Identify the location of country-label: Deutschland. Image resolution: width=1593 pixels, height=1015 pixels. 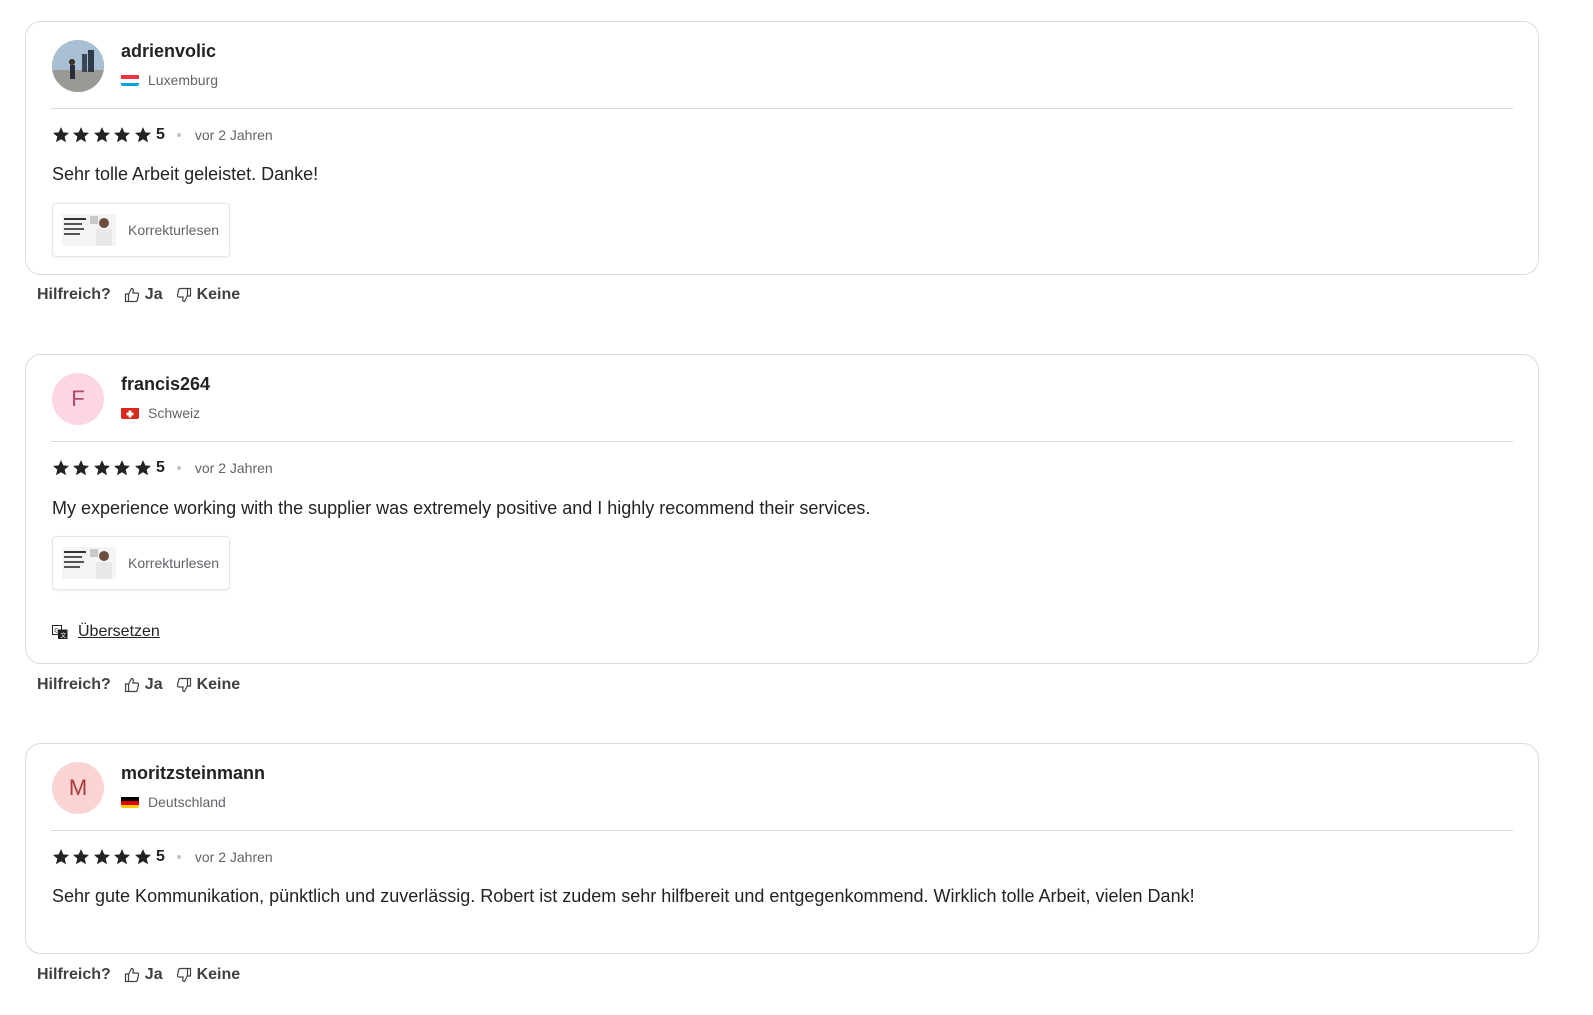
(187, 802).